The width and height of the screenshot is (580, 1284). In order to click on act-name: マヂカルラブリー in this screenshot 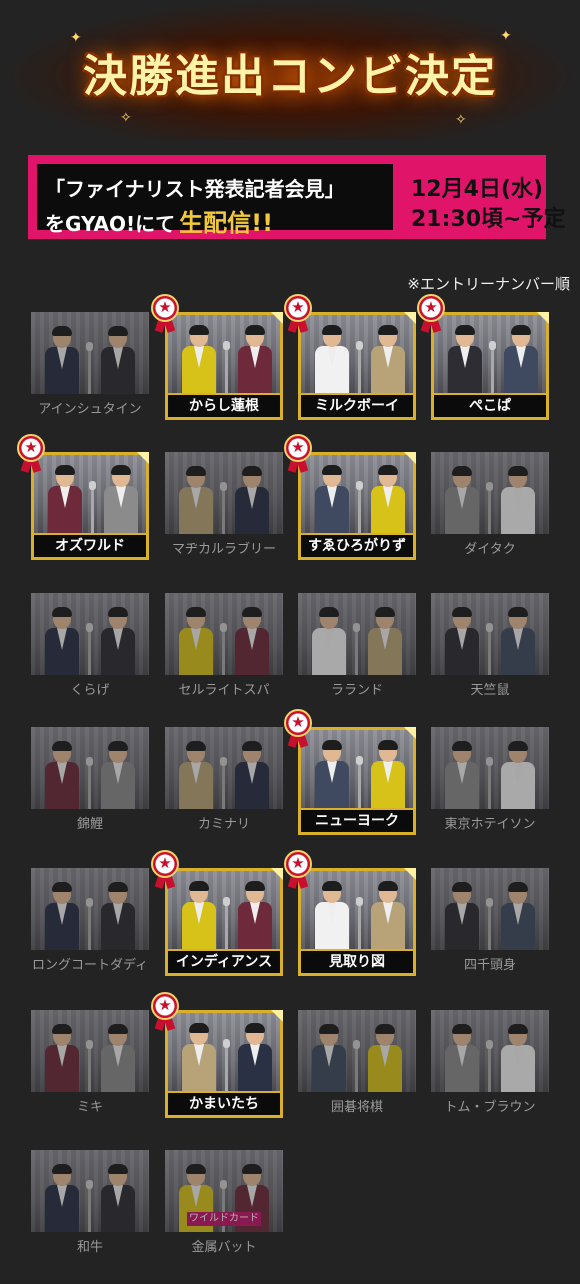, I will do `click(223, 549)`.